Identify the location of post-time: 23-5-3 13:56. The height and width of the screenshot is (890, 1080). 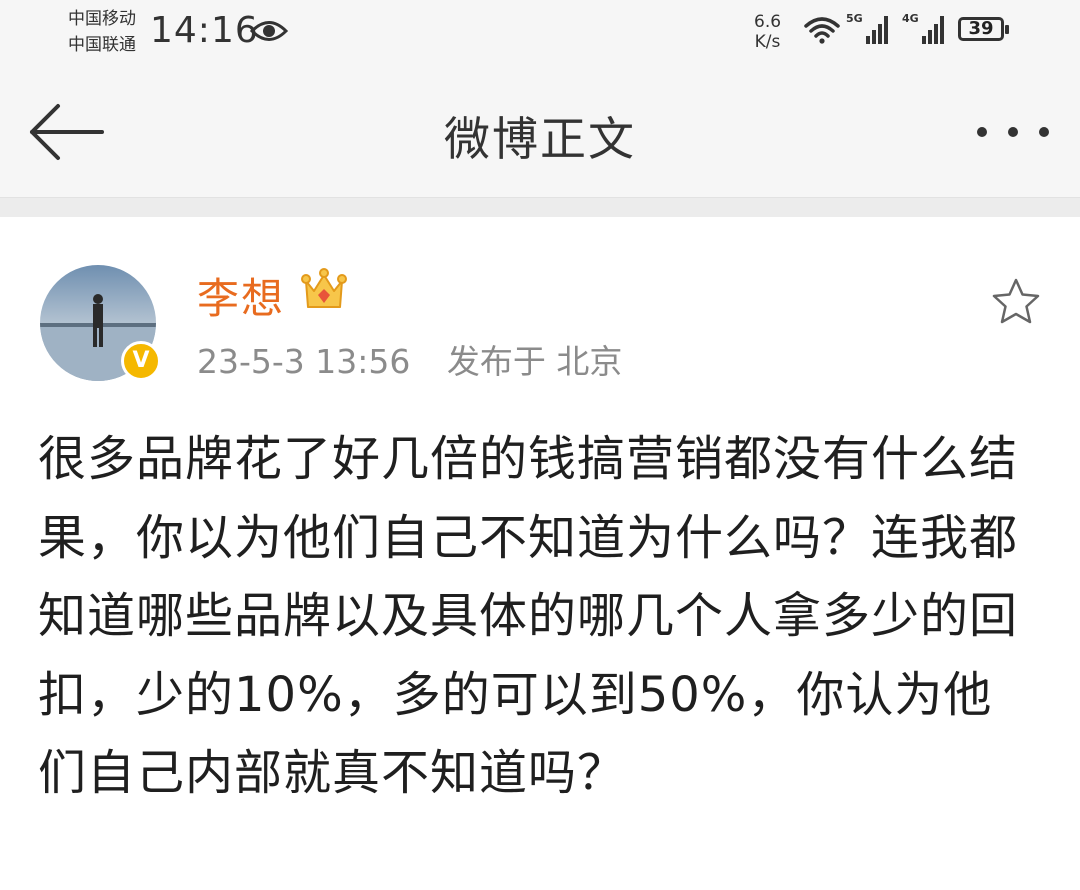
(304, 361).